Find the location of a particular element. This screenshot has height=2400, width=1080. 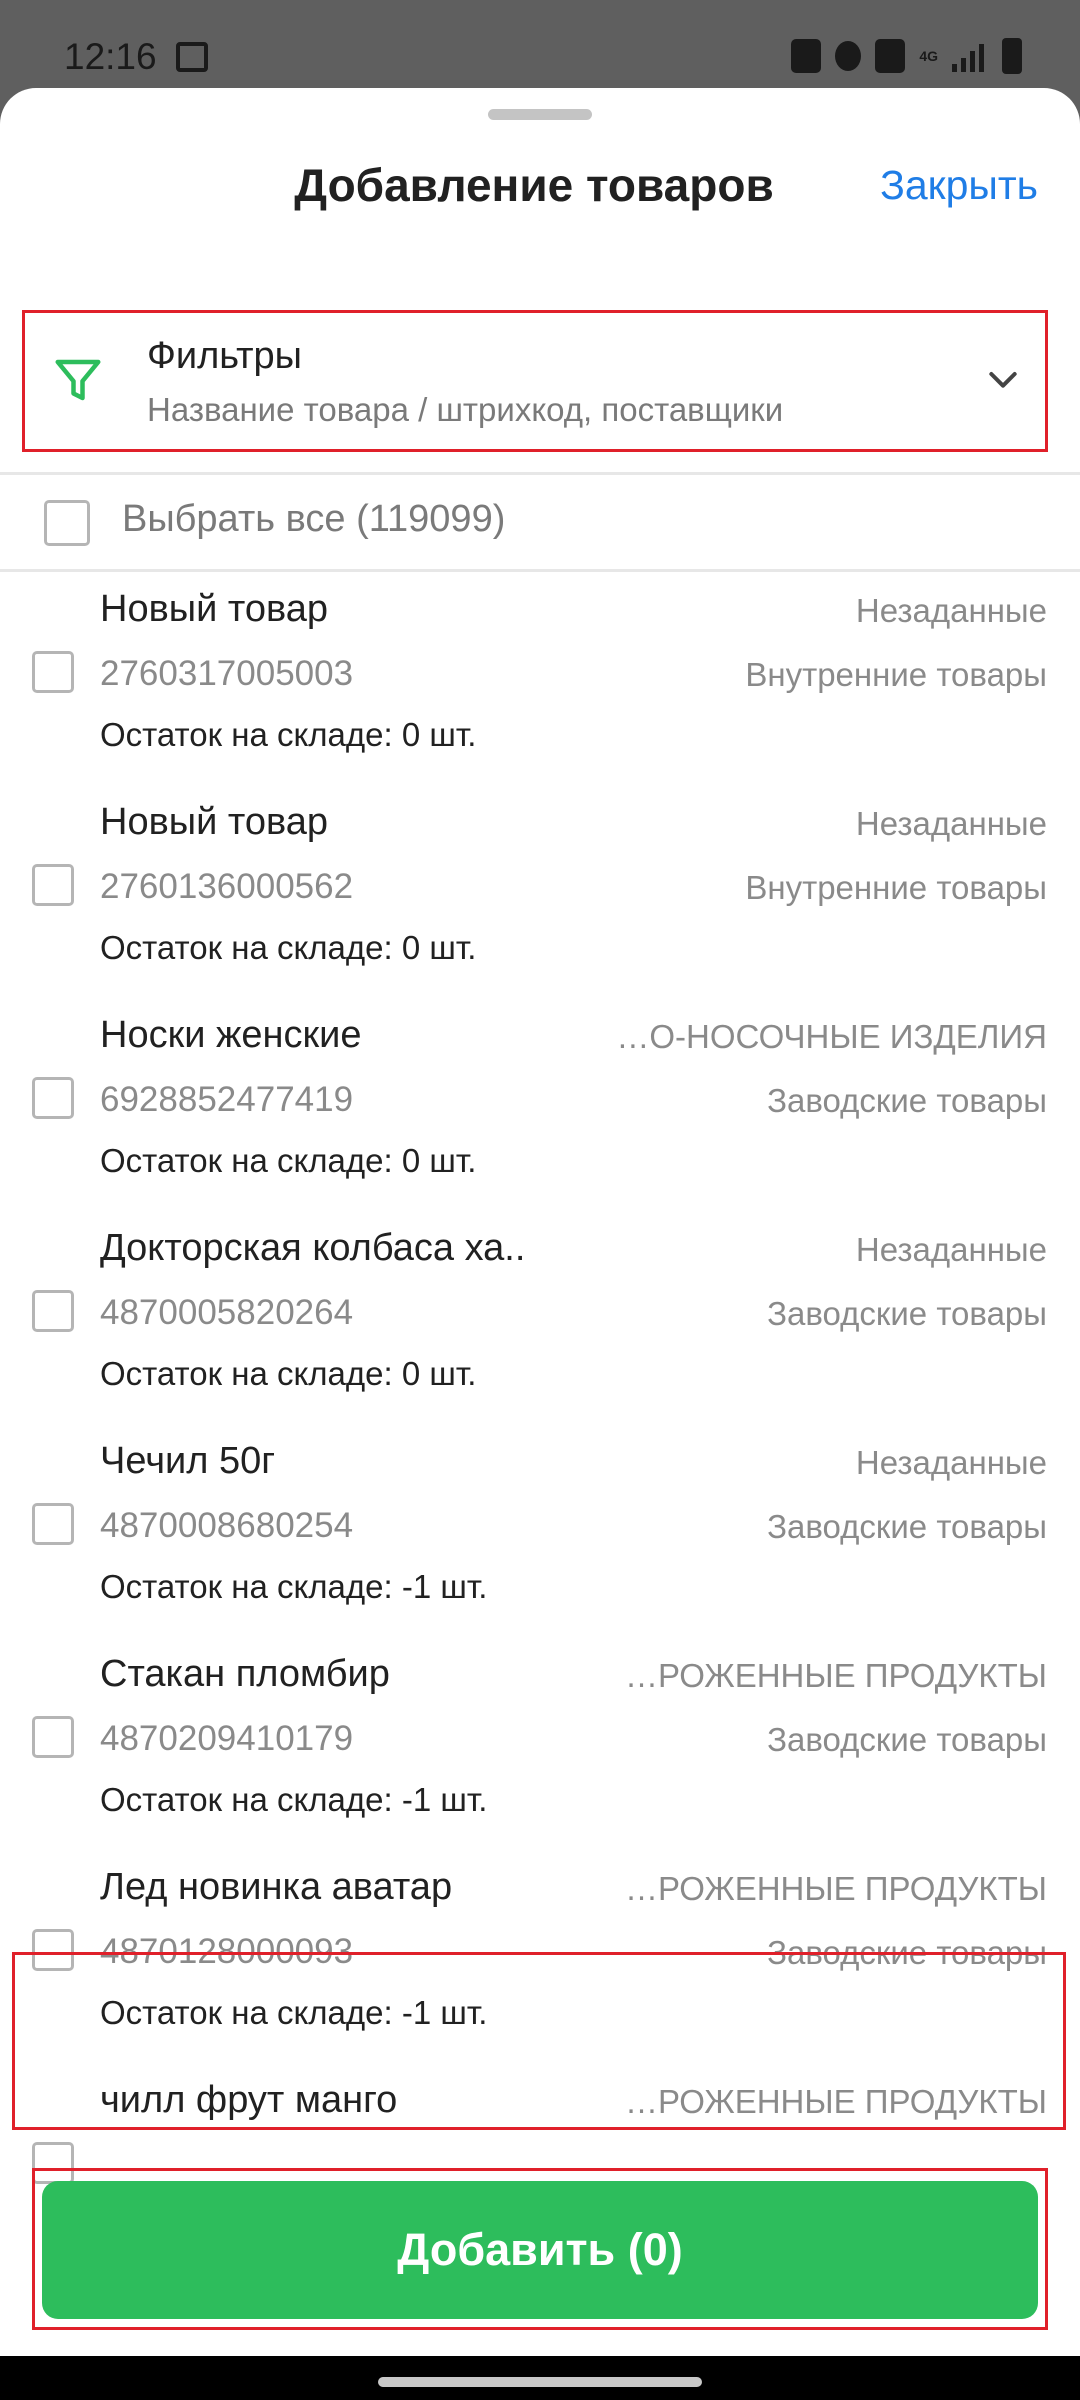

status-bar: 12:16 4G is located at coordinates (540, 44).